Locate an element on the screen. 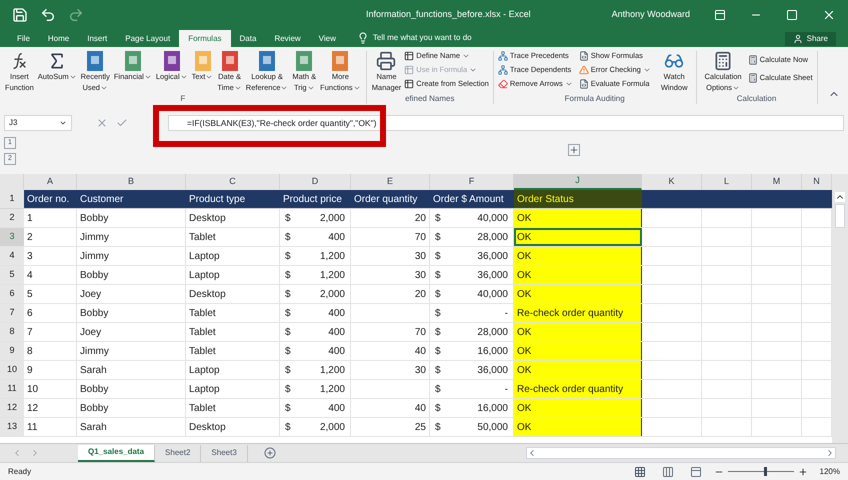 The image size is (848, 480). table-cell: 3 is located at coordinates (50, 256).